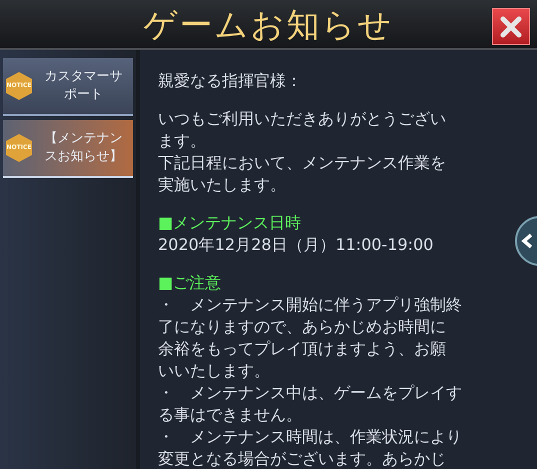  Describe the element at coordinates (230, 223) in the screenshot. I see `section-heading: ■メンテナンス日時` at that location.